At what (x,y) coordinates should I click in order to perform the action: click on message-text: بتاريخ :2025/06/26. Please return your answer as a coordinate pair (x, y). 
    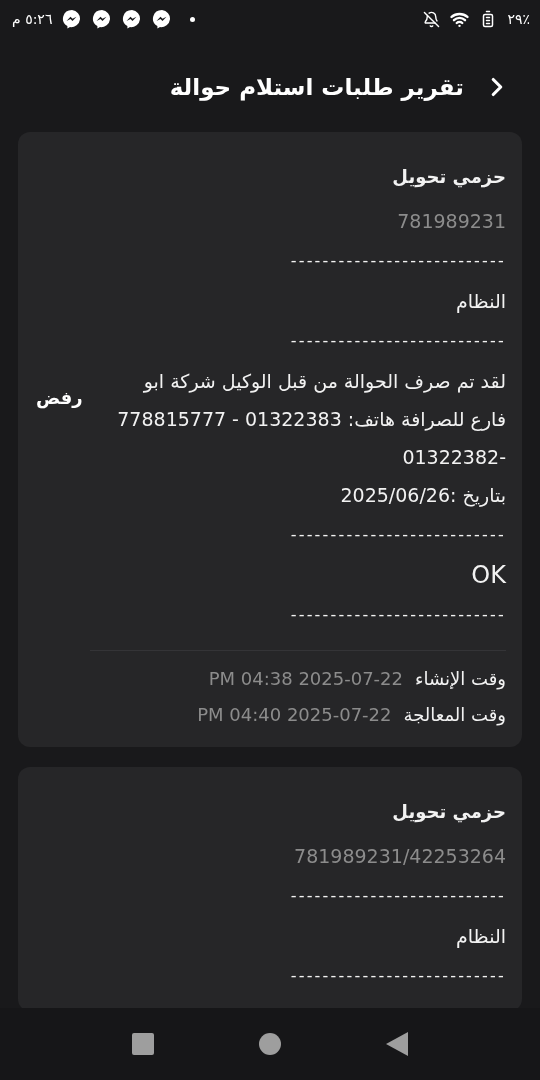
    Looking at the image, I should click on (422, 496).